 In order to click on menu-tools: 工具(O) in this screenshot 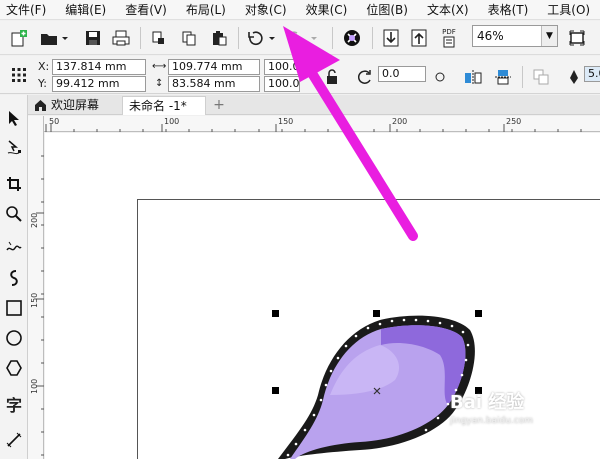, I will do `click(565, 10)`.